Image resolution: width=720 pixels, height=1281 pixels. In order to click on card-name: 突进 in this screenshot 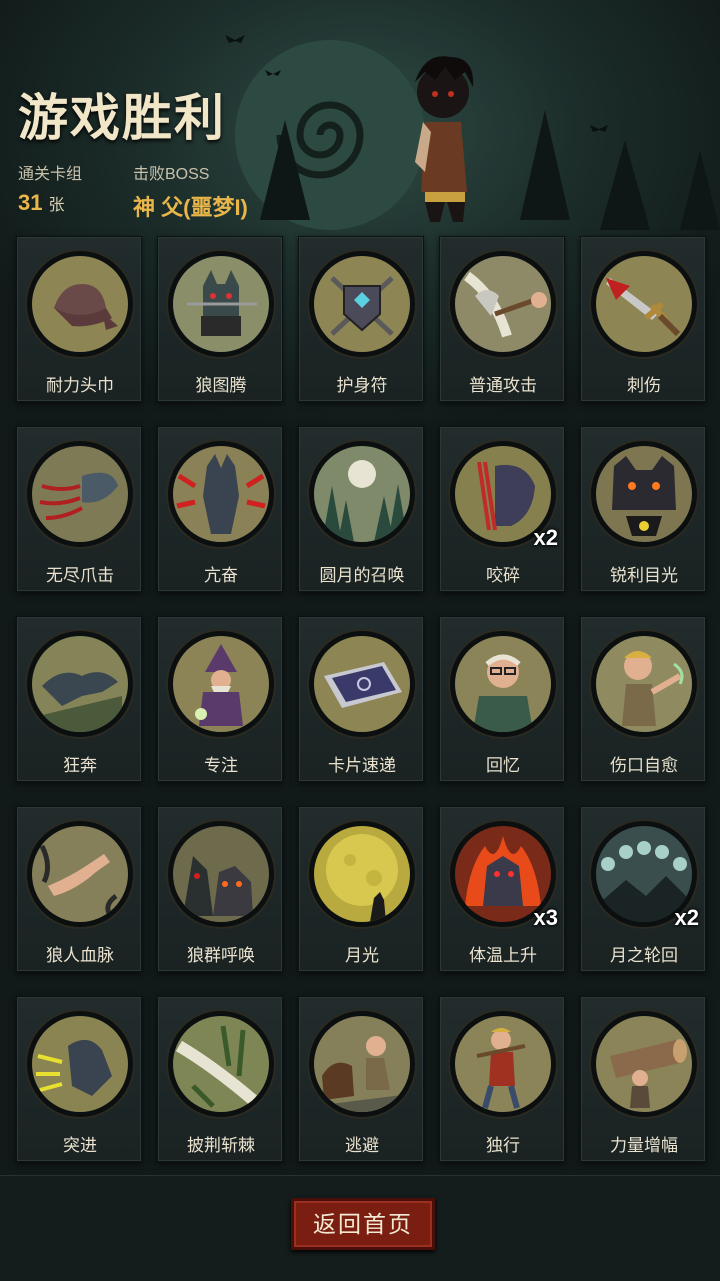, I will do `click(80, 1145)`.